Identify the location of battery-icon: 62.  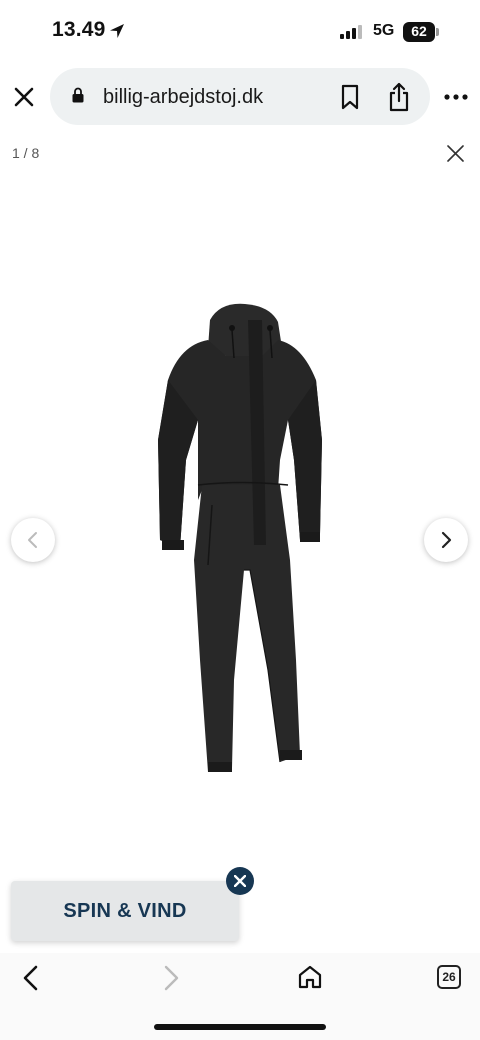
(421, 32).